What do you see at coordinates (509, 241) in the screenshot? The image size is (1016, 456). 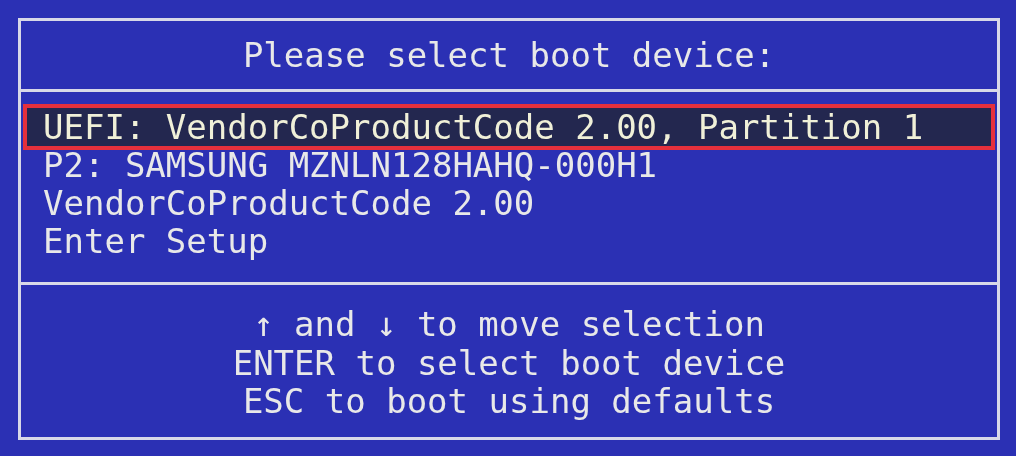 I see `boot-option: Enter Setup` at bounding box center [509, 241].